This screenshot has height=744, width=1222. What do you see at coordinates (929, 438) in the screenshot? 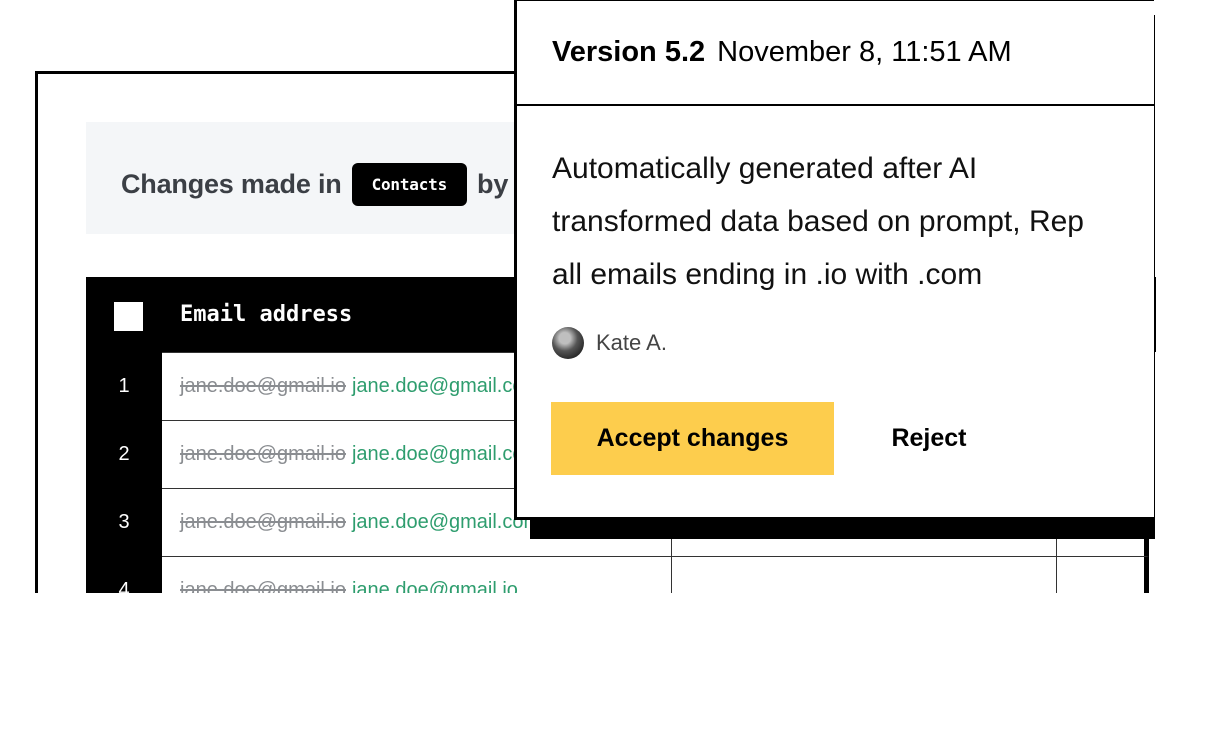
I see `reject-button: Reject` at bounding box center [929, 438].